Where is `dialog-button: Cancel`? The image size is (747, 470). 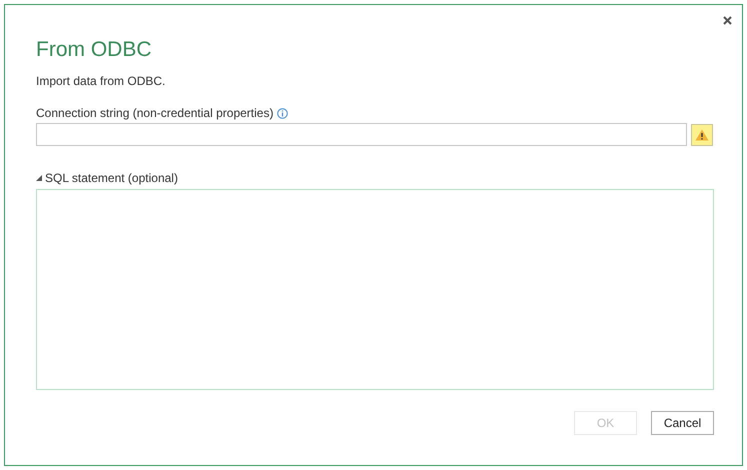
dialog-button: Cancel is located at coordinates (682, 423).